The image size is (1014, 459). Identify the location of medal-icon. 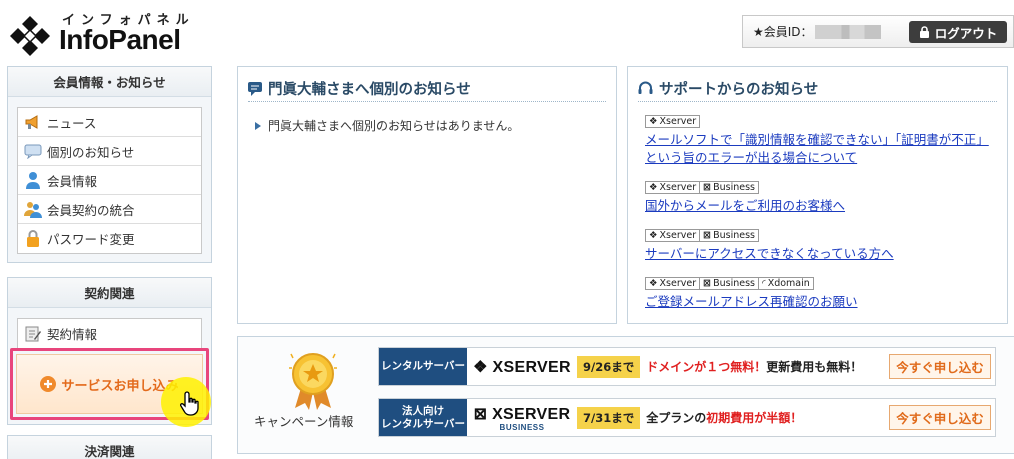
(313, 381).